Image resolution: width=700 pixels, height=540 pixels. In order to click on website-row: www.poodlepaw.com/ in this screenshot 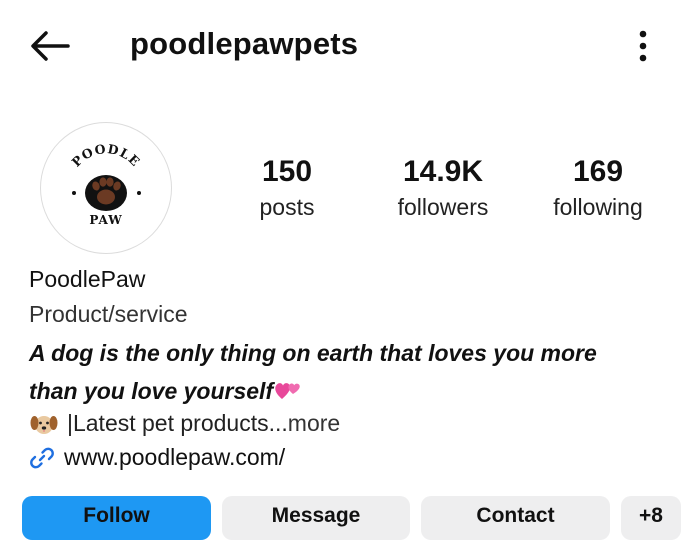, I will do `click(157, 457)`.